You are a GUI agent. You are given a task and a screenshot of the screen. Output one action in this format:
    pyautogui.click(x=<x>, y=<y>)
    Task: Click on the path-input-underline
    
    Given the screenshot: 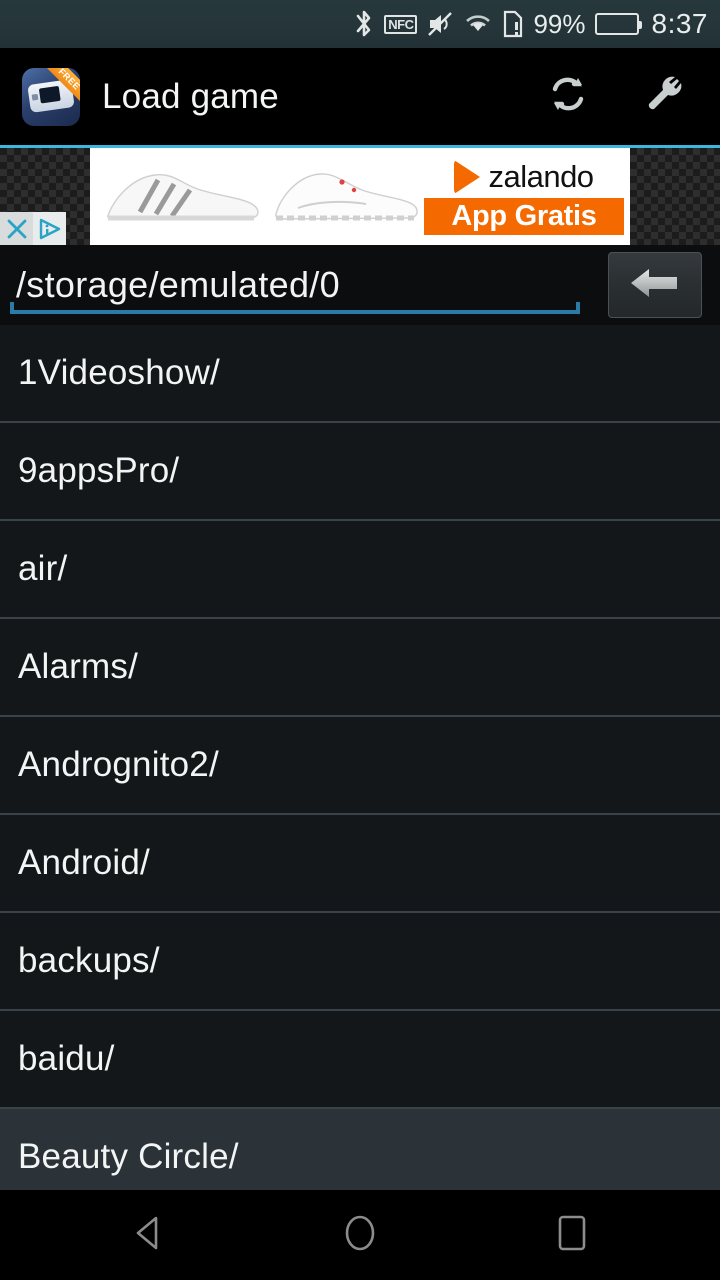 What is the action you would take?
    pyautogui.click(x=295, y=308)
    